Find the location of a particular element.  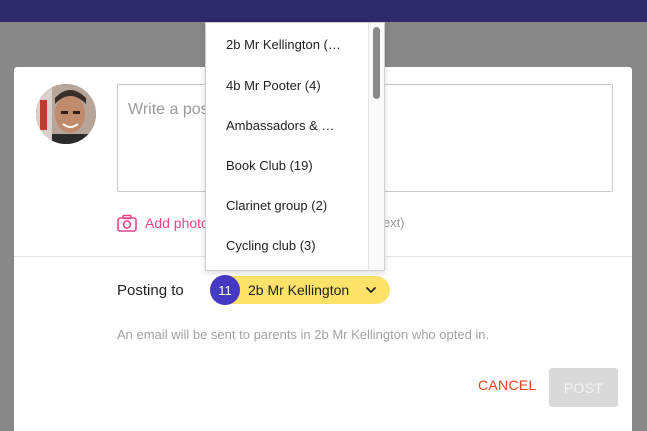

dropdown-item-book-club: Book Club (19) is located at coordinates (288, 165).